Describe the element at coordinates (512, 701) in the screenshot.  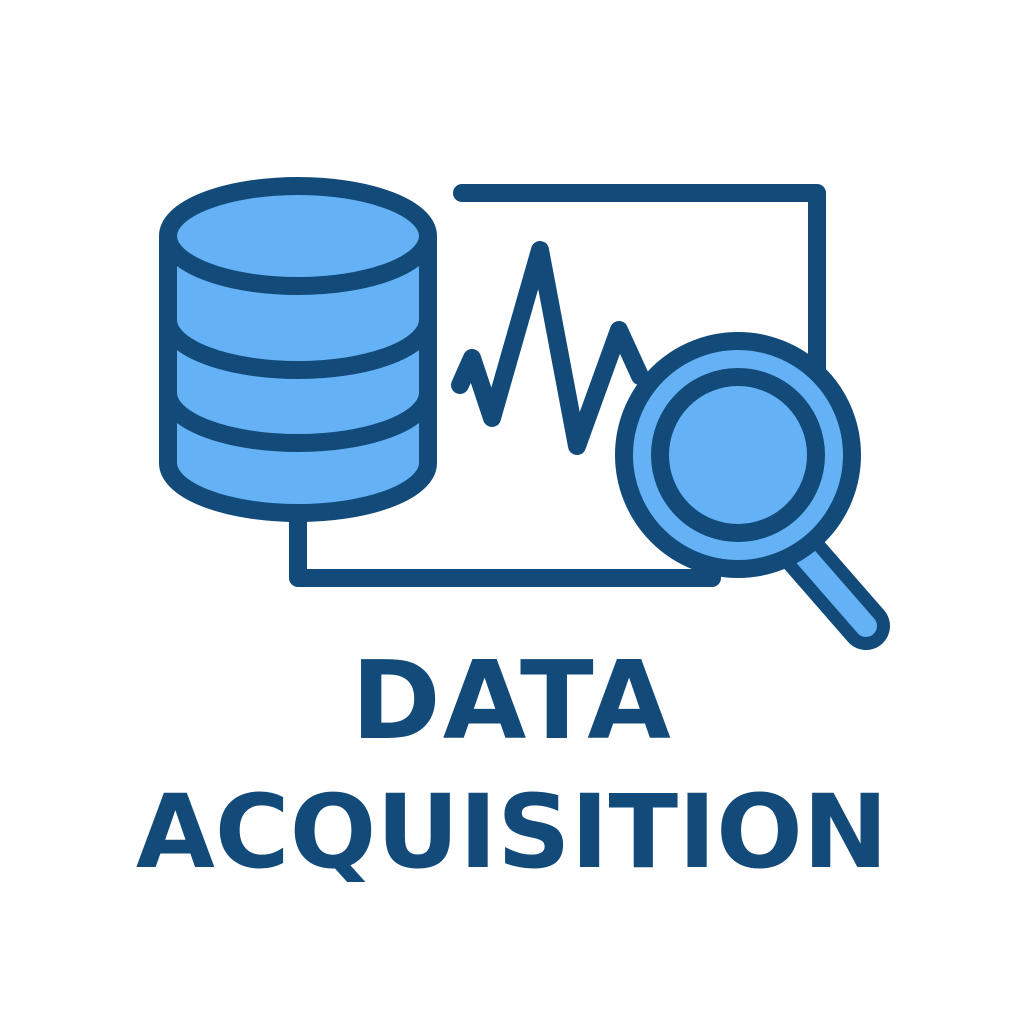
I see `title-line-1: DATA` at that location.